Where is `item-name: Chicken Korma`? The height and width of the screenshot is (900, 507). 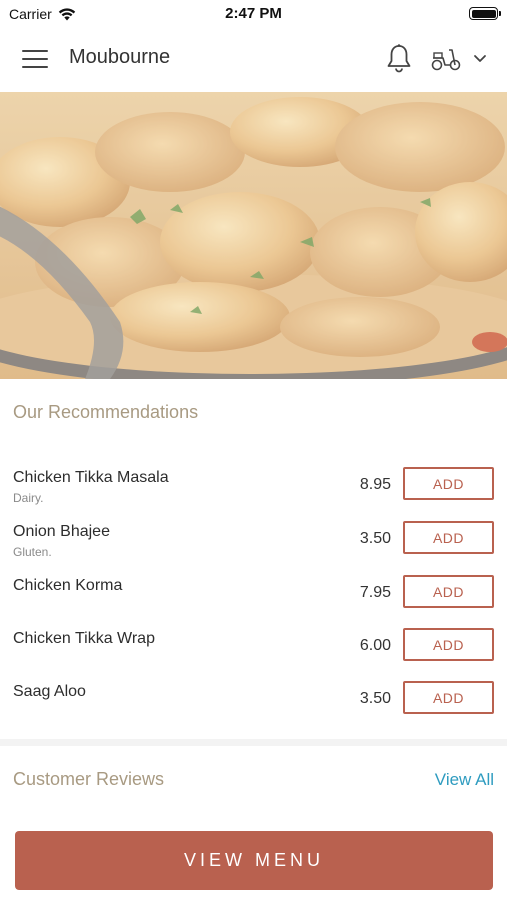
item-name: Chicken Korma is located at coordinates (68, 585).